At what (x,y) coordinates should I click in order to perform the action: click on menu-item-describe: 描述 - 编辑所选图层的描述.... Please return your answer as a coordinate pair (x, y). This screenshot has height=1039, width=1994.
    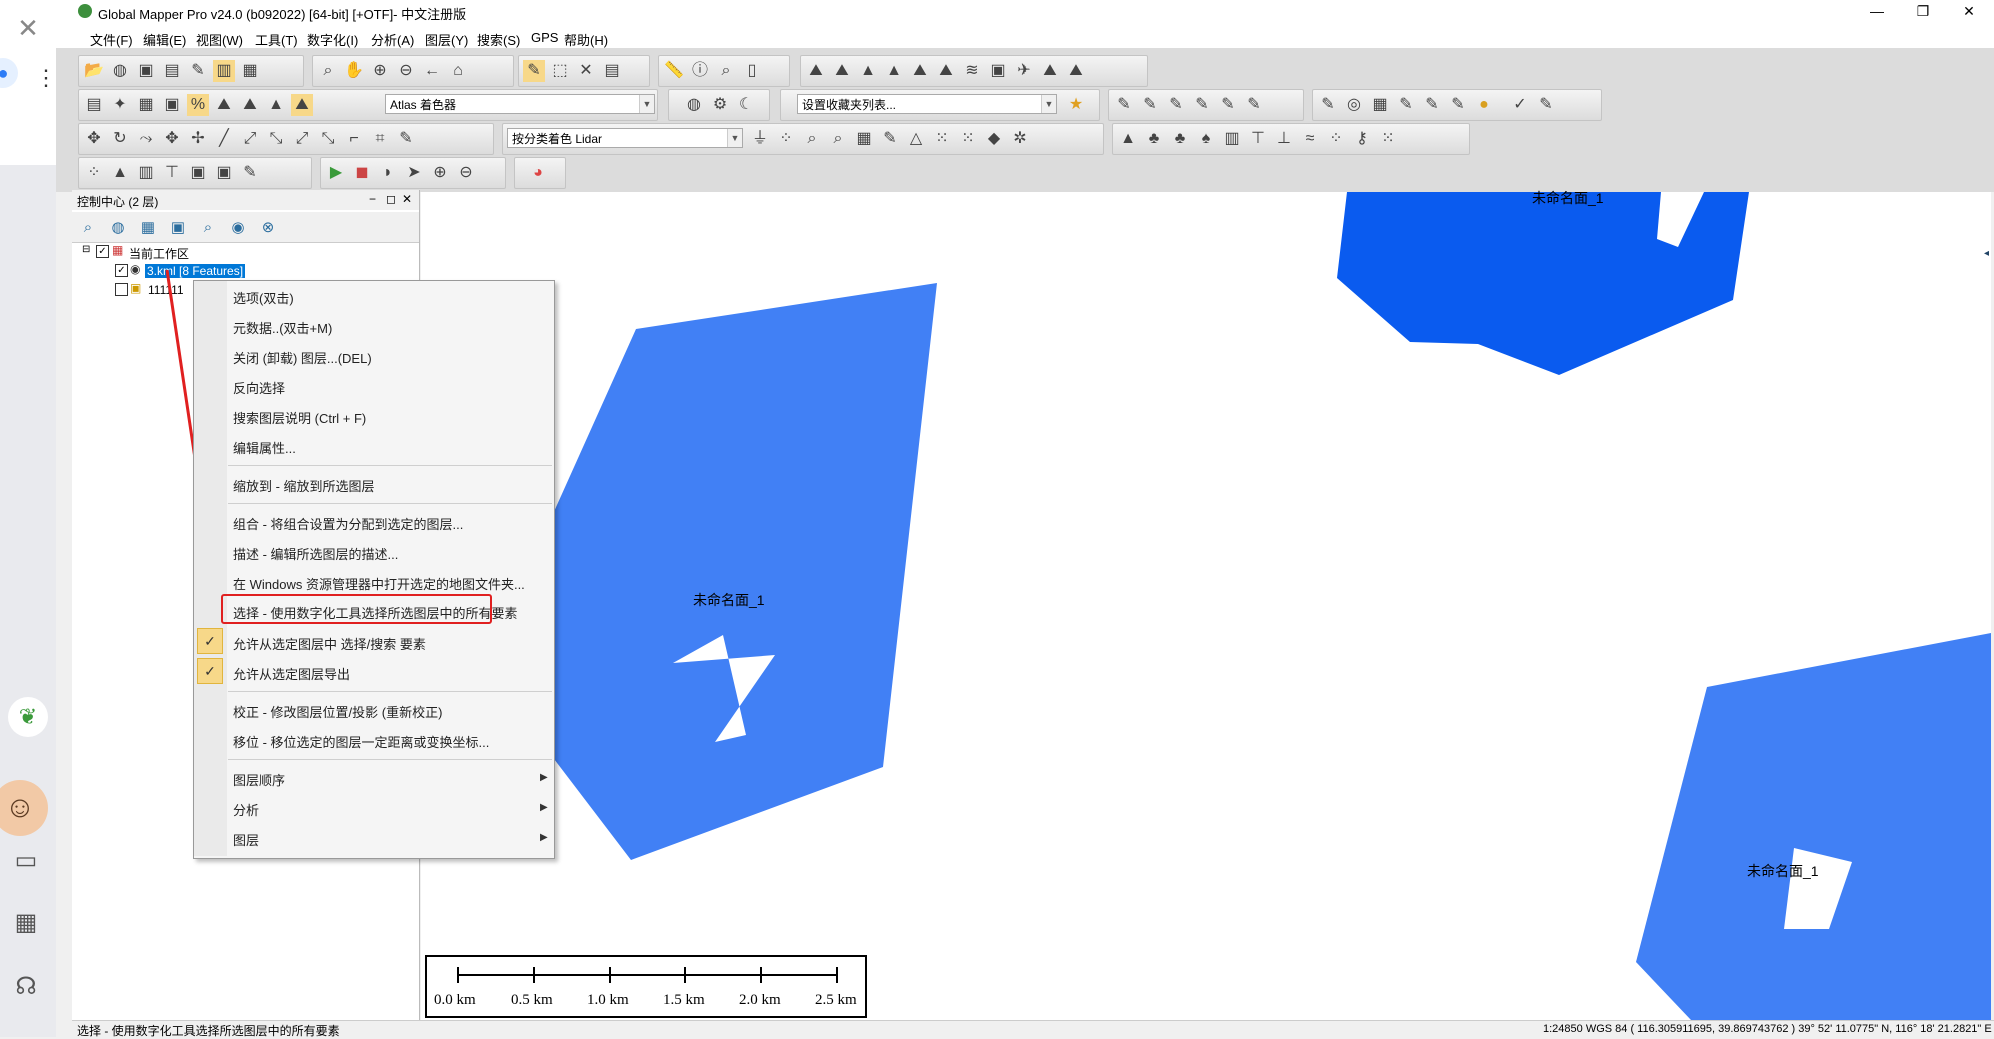
    Looking at the image, I should click on (315, 553).